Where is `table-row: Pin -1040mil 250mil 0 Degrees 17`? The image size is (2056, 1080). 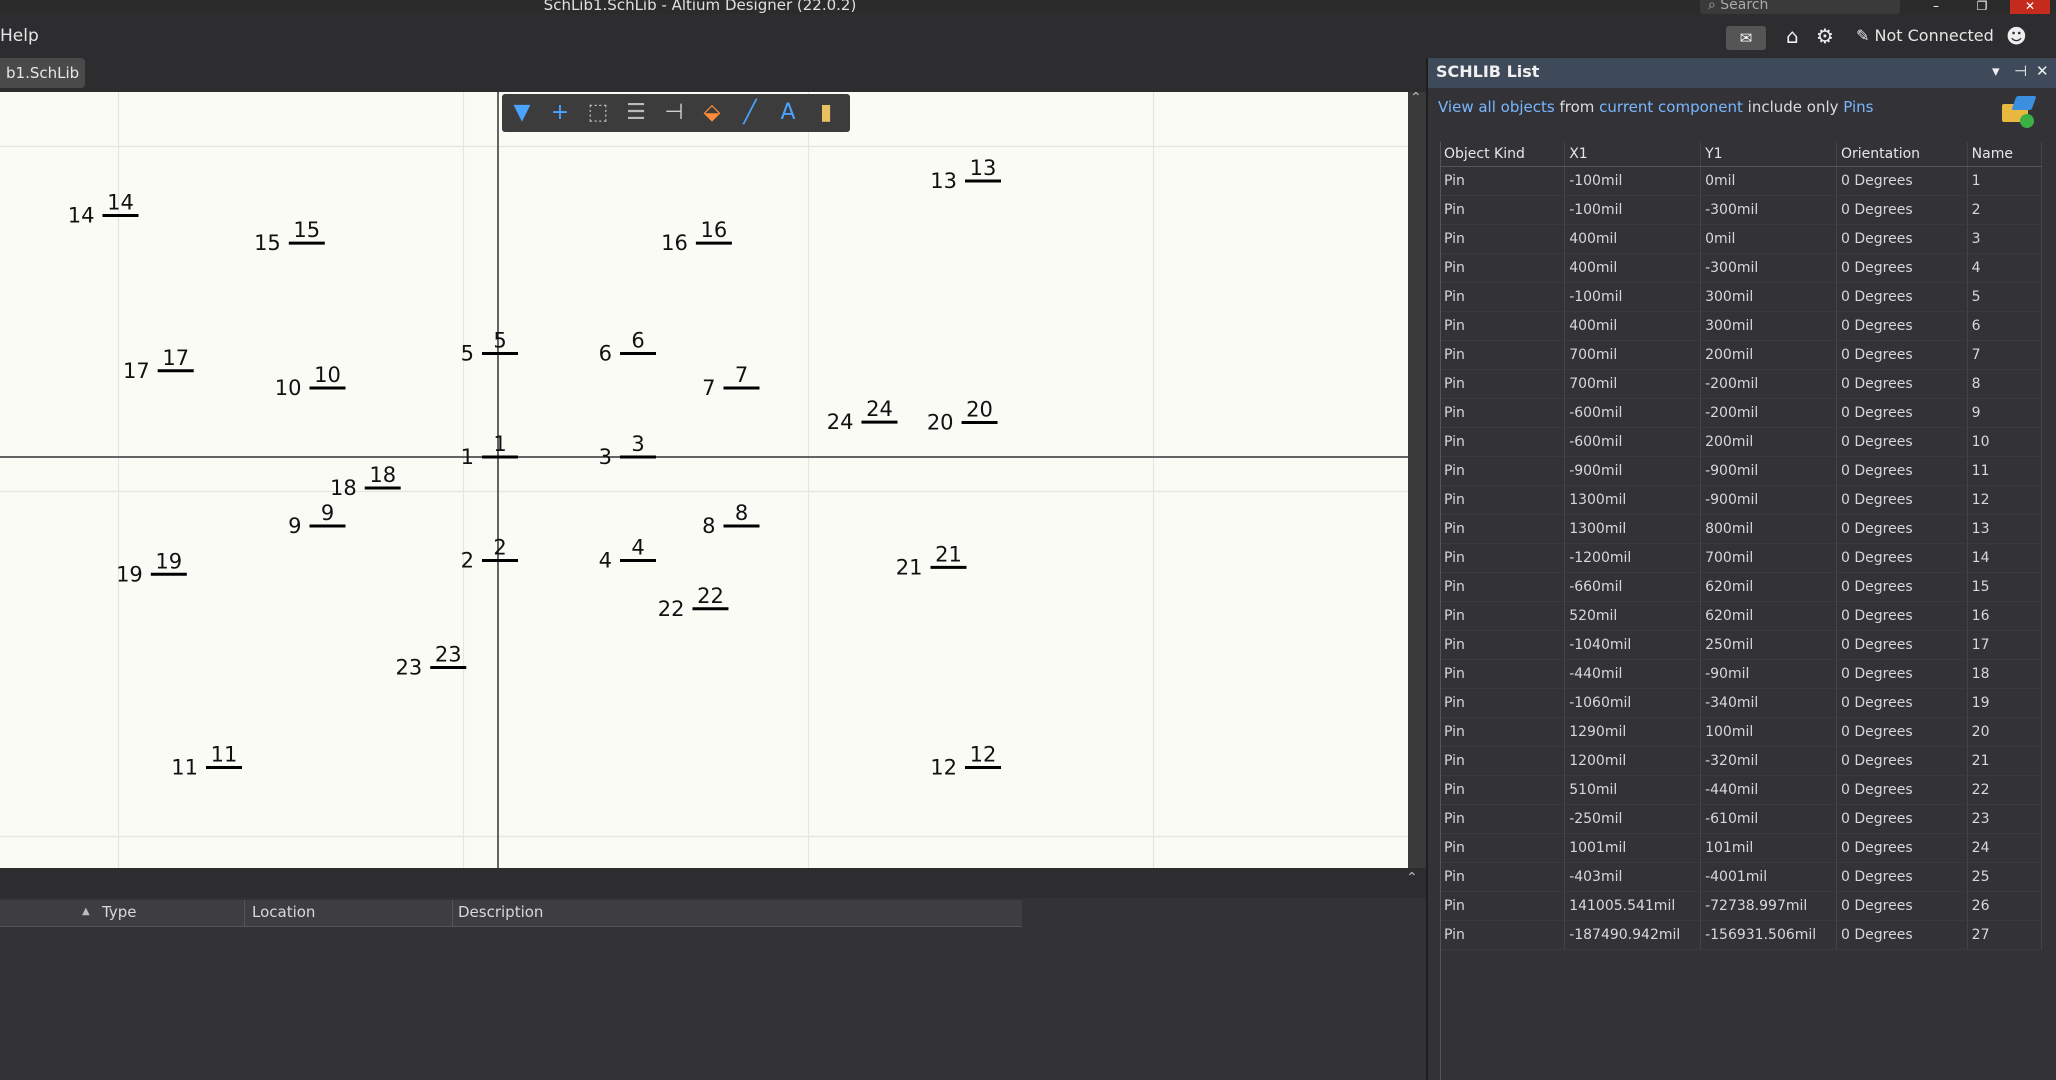
table-row: Pin -1040mil 250mil 0 Degrees 17 is located at coordinates (1741, 645).